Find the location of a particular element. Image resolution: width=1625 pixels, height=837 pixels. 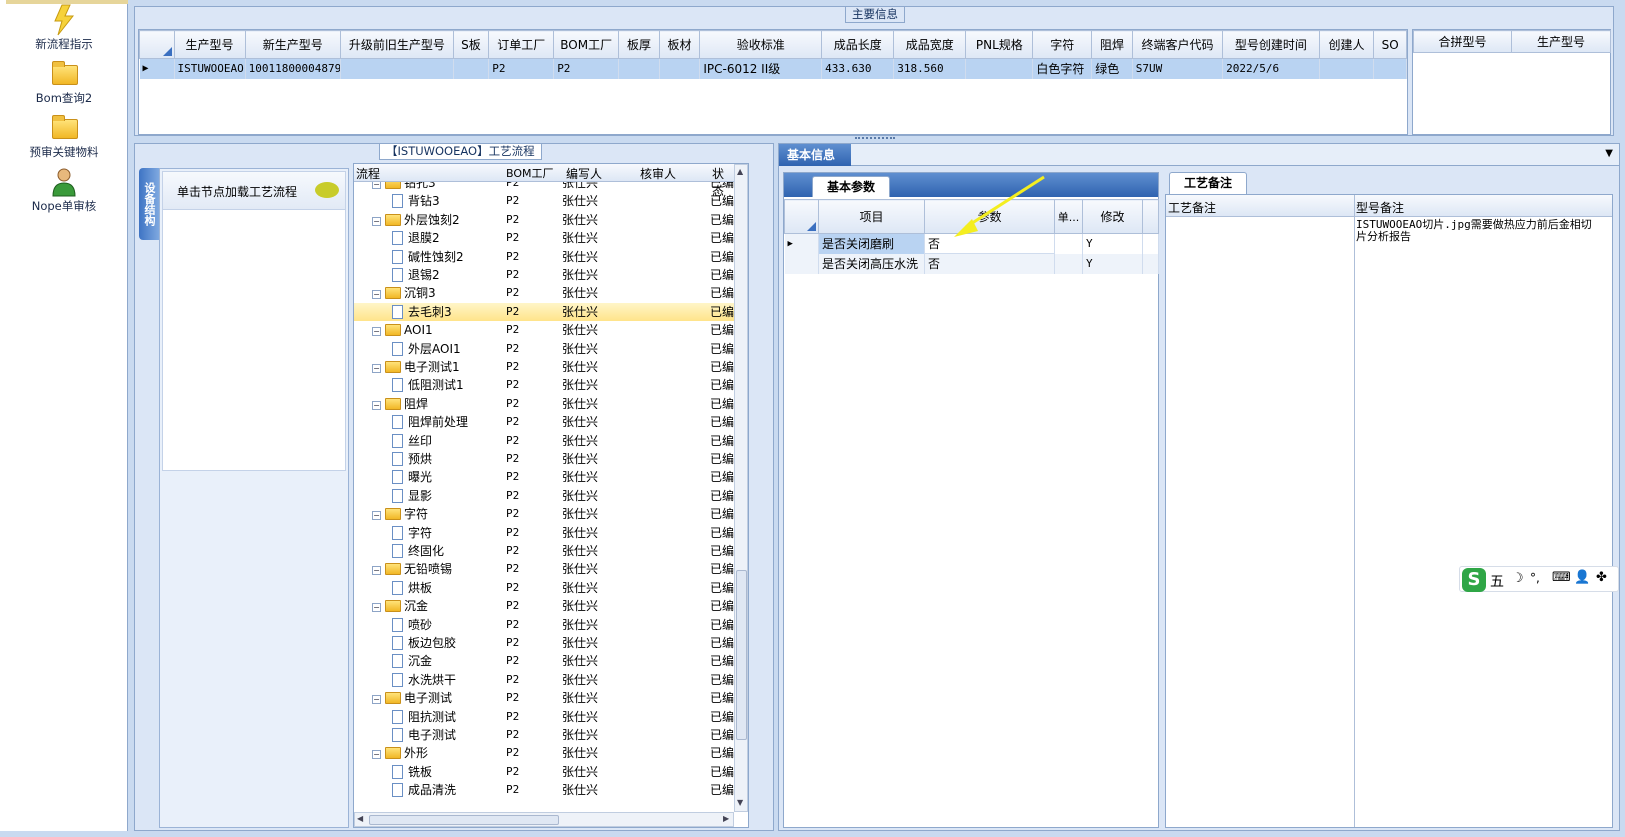

tab-process-remarks: 工艺备注 is located at coordinates (1208, 183).